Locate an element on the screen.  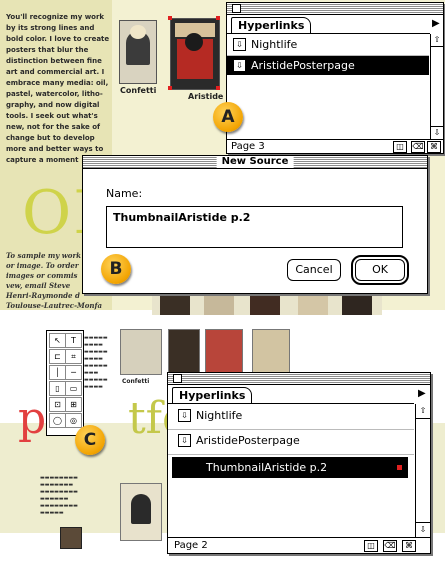
arrow-tool-icon: ↖ is located at coordinates (57, 340).